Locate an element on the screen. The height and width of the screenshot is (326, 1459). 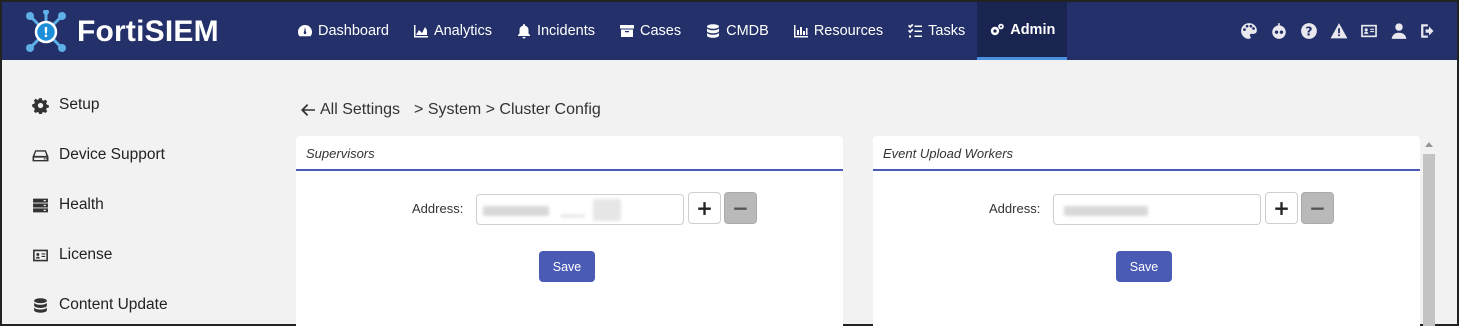
add-supervisor-button: + is located at coordinates (704, 208).